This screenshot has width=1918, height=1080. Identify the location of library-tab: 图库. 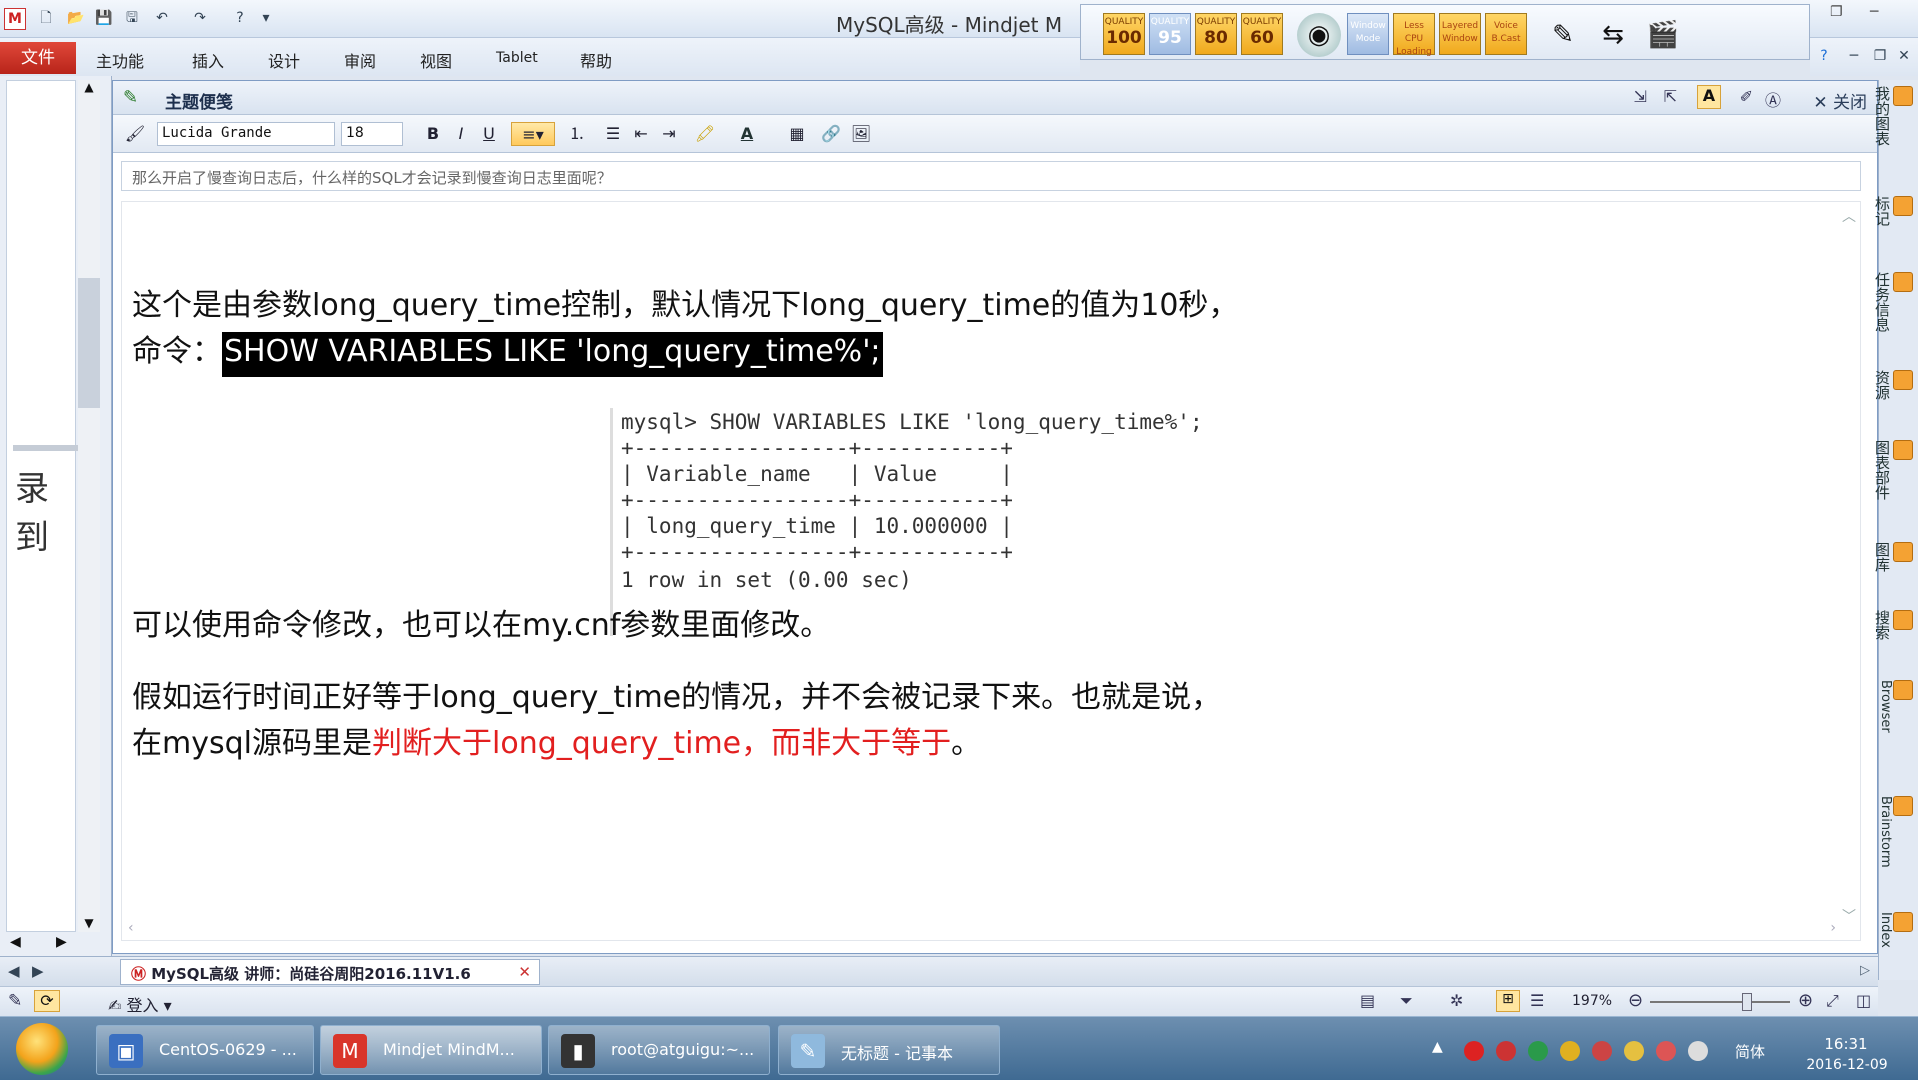
(1893, 557).